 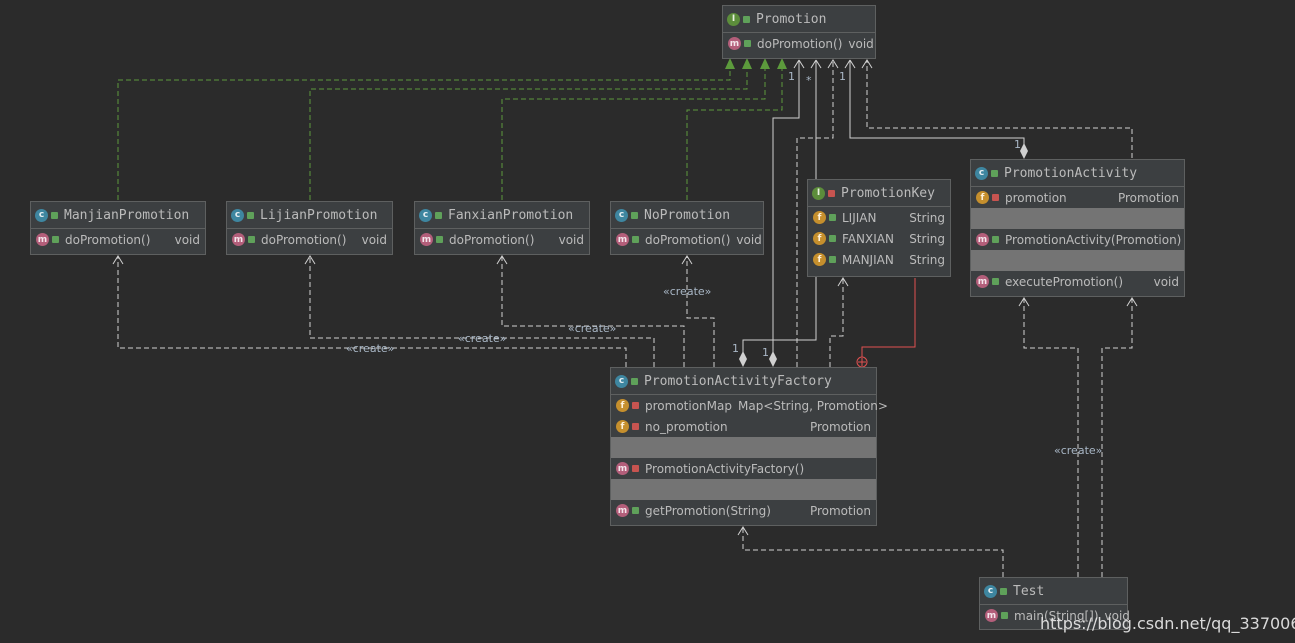 I want to click on dep-activity-promotion, so click(x=999, y=109).